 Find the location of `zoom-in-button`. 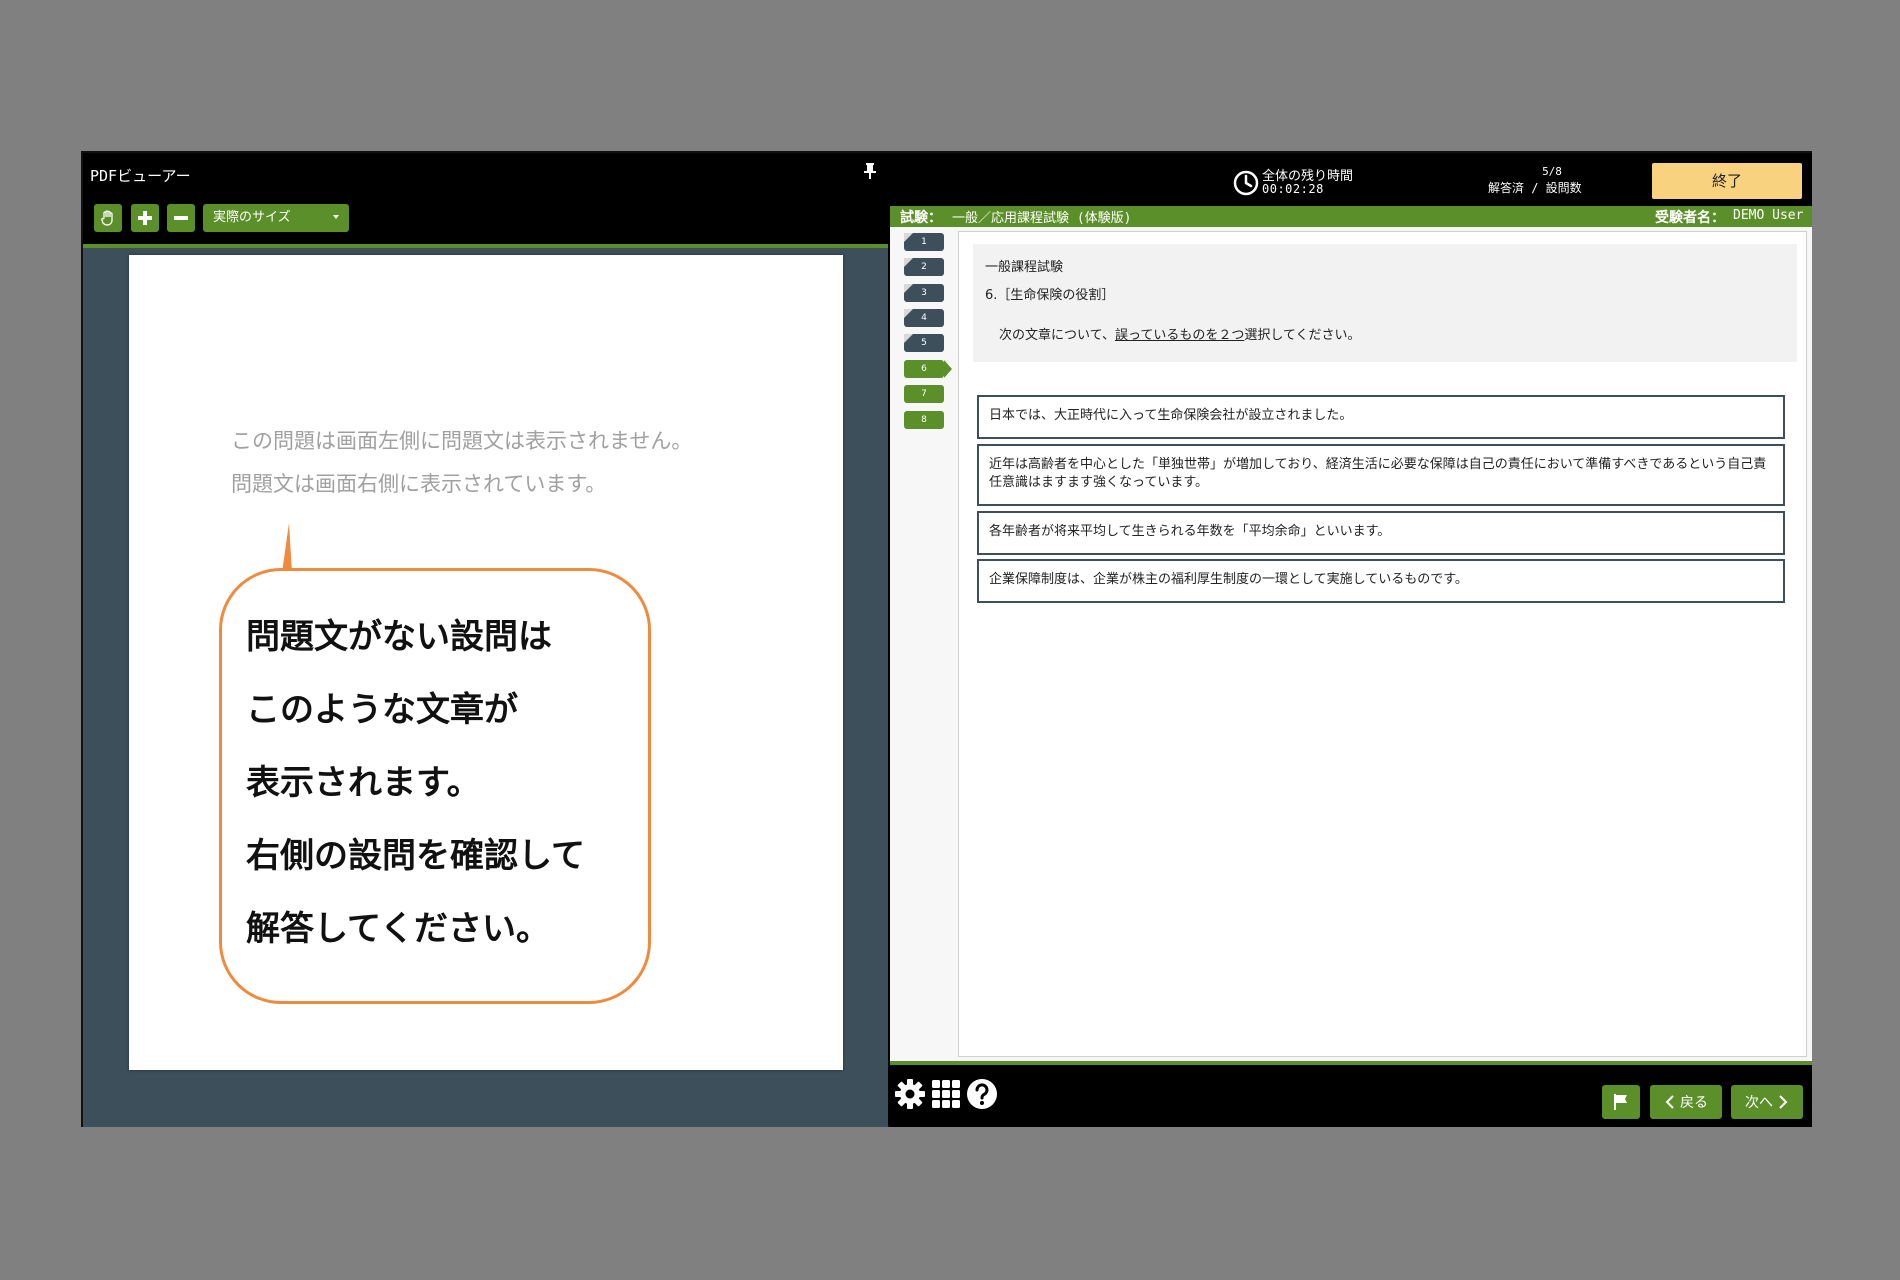

zoom-in-button is located at coordinates (145, 218).